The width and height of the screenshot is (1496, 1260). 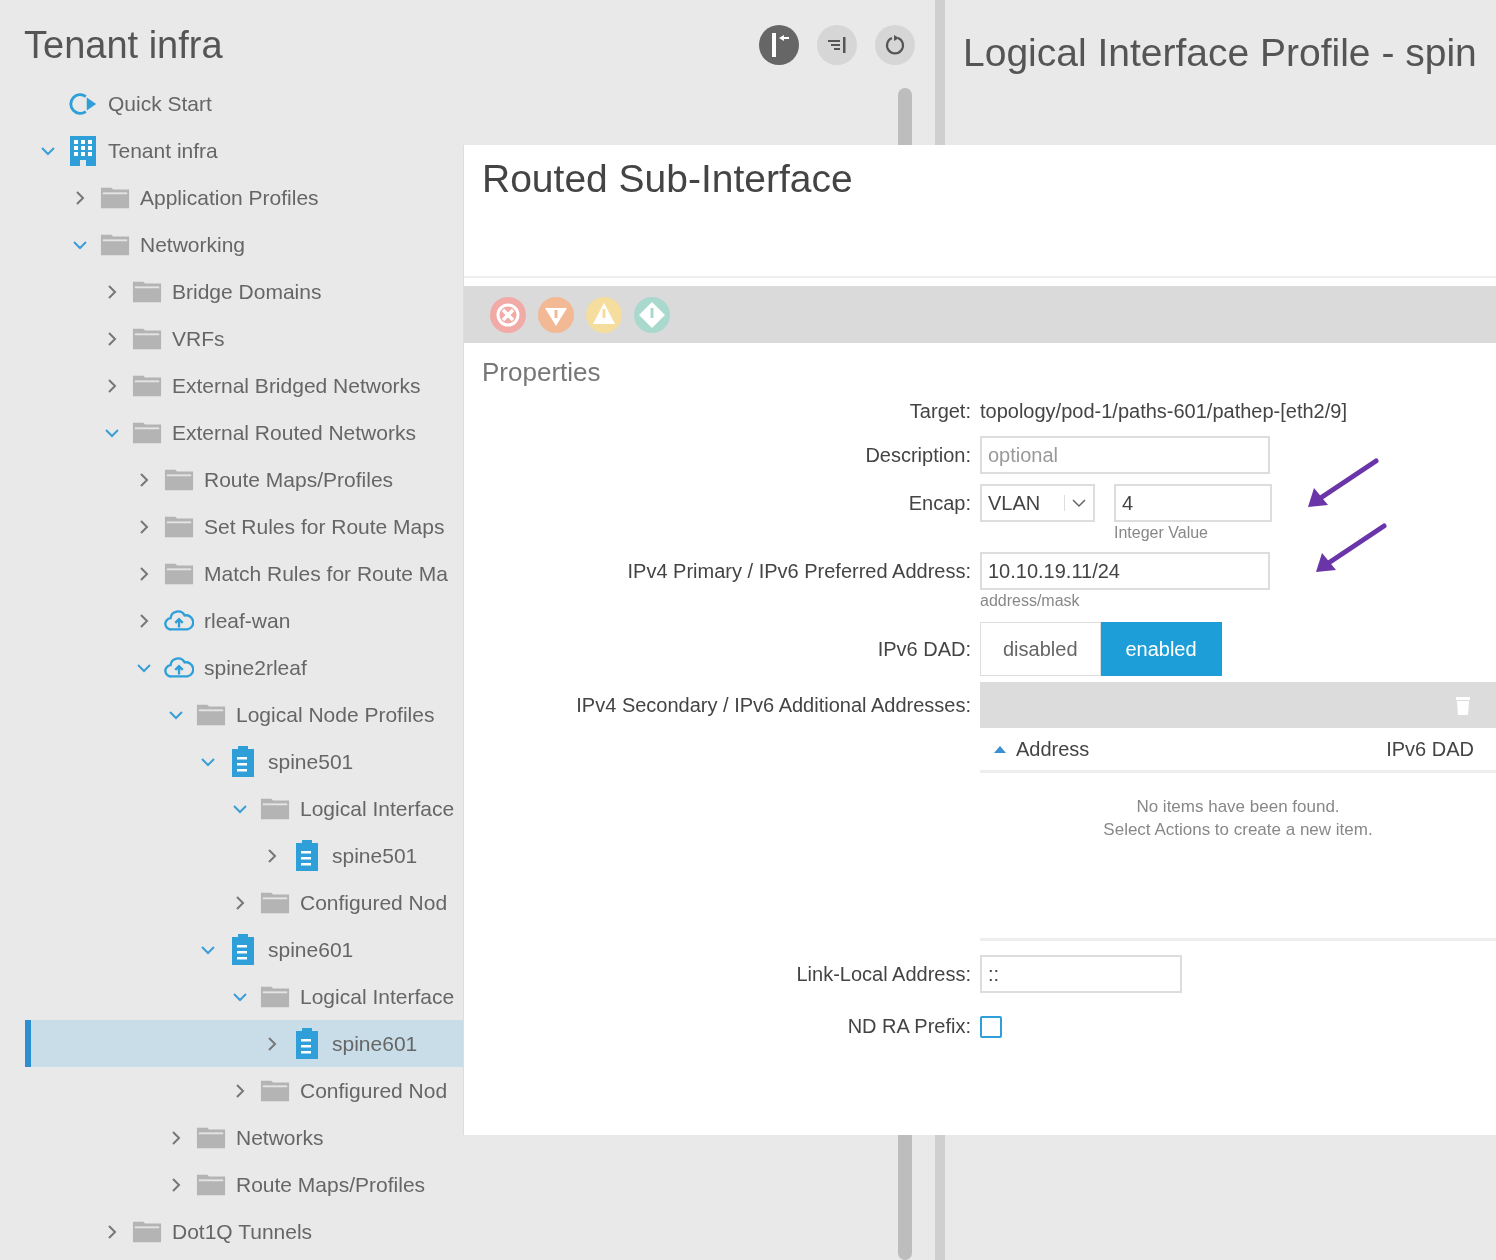 I want to click on field-label: Encap:, so click(x=939, y=503).